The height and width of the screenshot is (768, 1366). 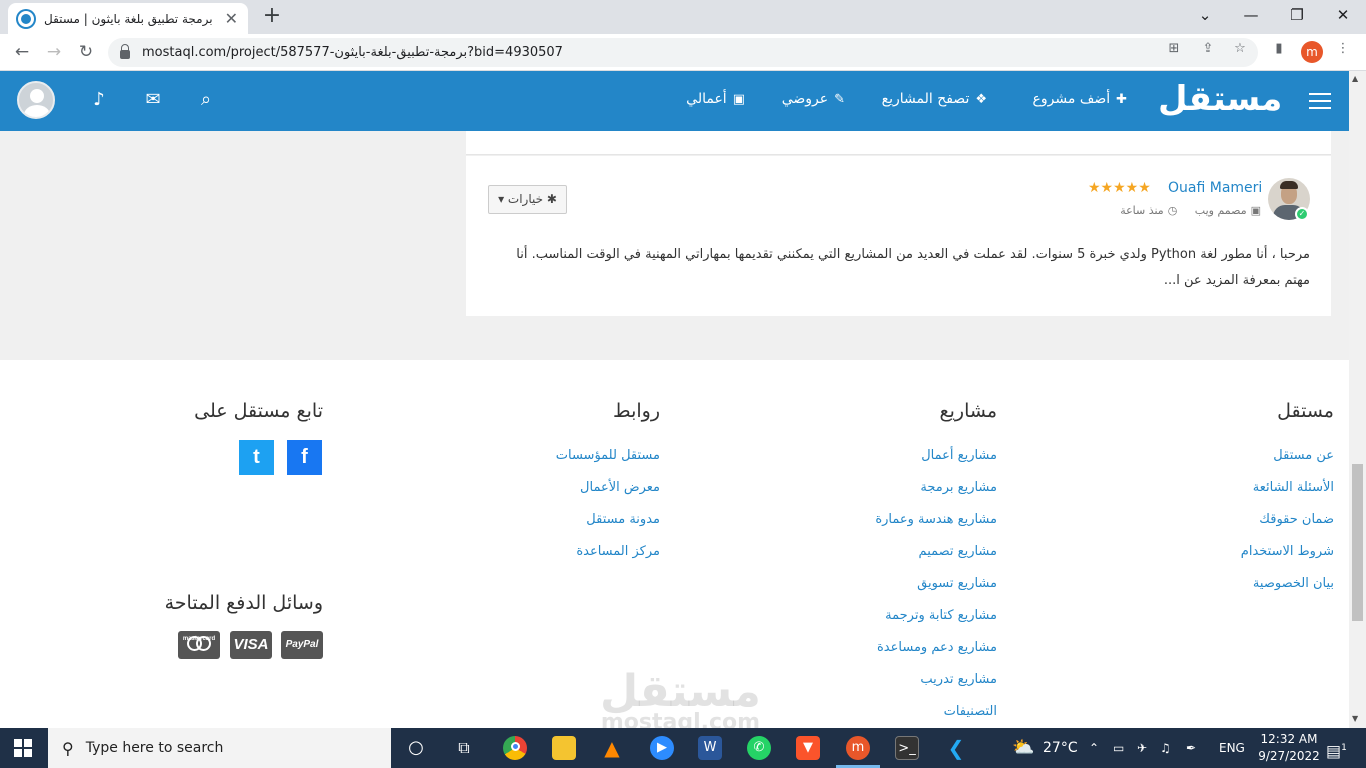 What do you see at coordinates (1287, 456) in the screenshot?
I see `footer-link: عن مستقل` at bounding box center [1287, 456].